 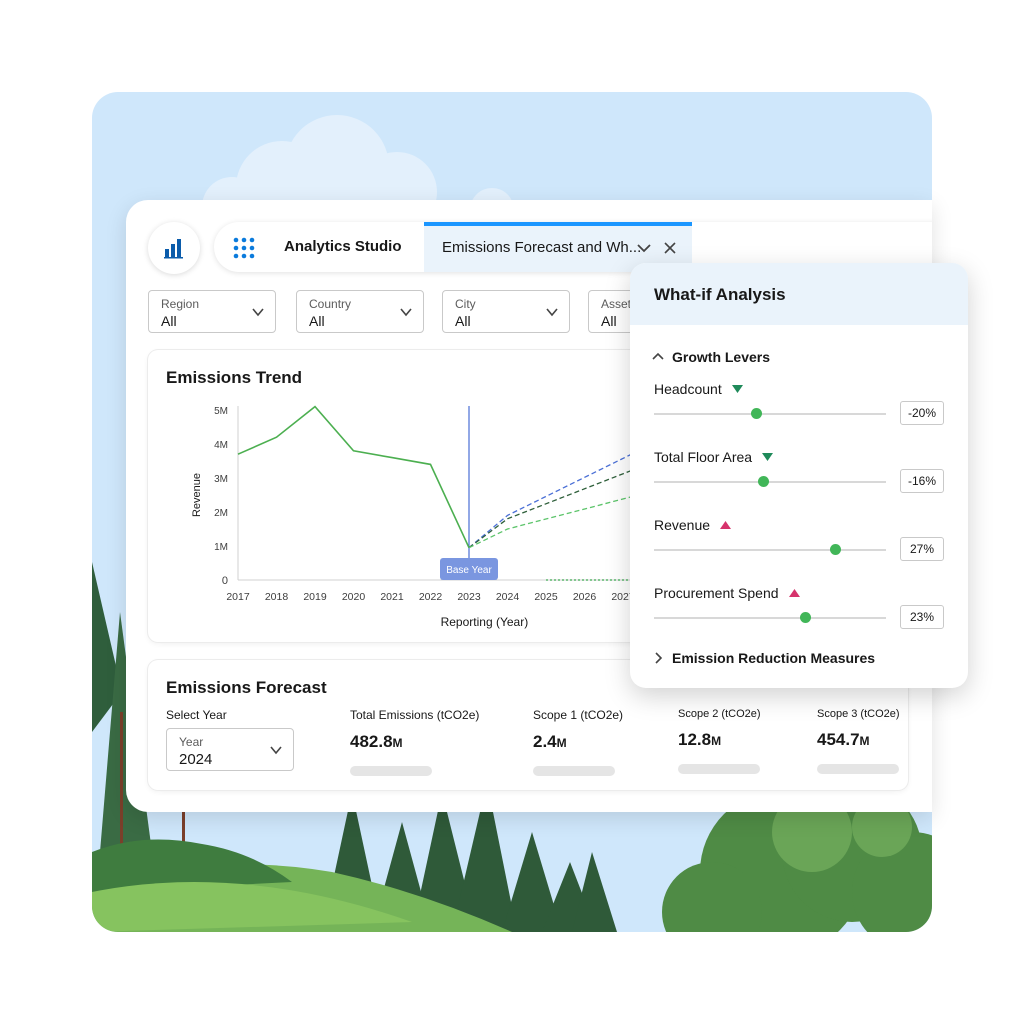 What do you see at coordinates (799, 457) in the screenshot?
I see `lever-label: Total Floor Area` at bounding box center [799, 457].